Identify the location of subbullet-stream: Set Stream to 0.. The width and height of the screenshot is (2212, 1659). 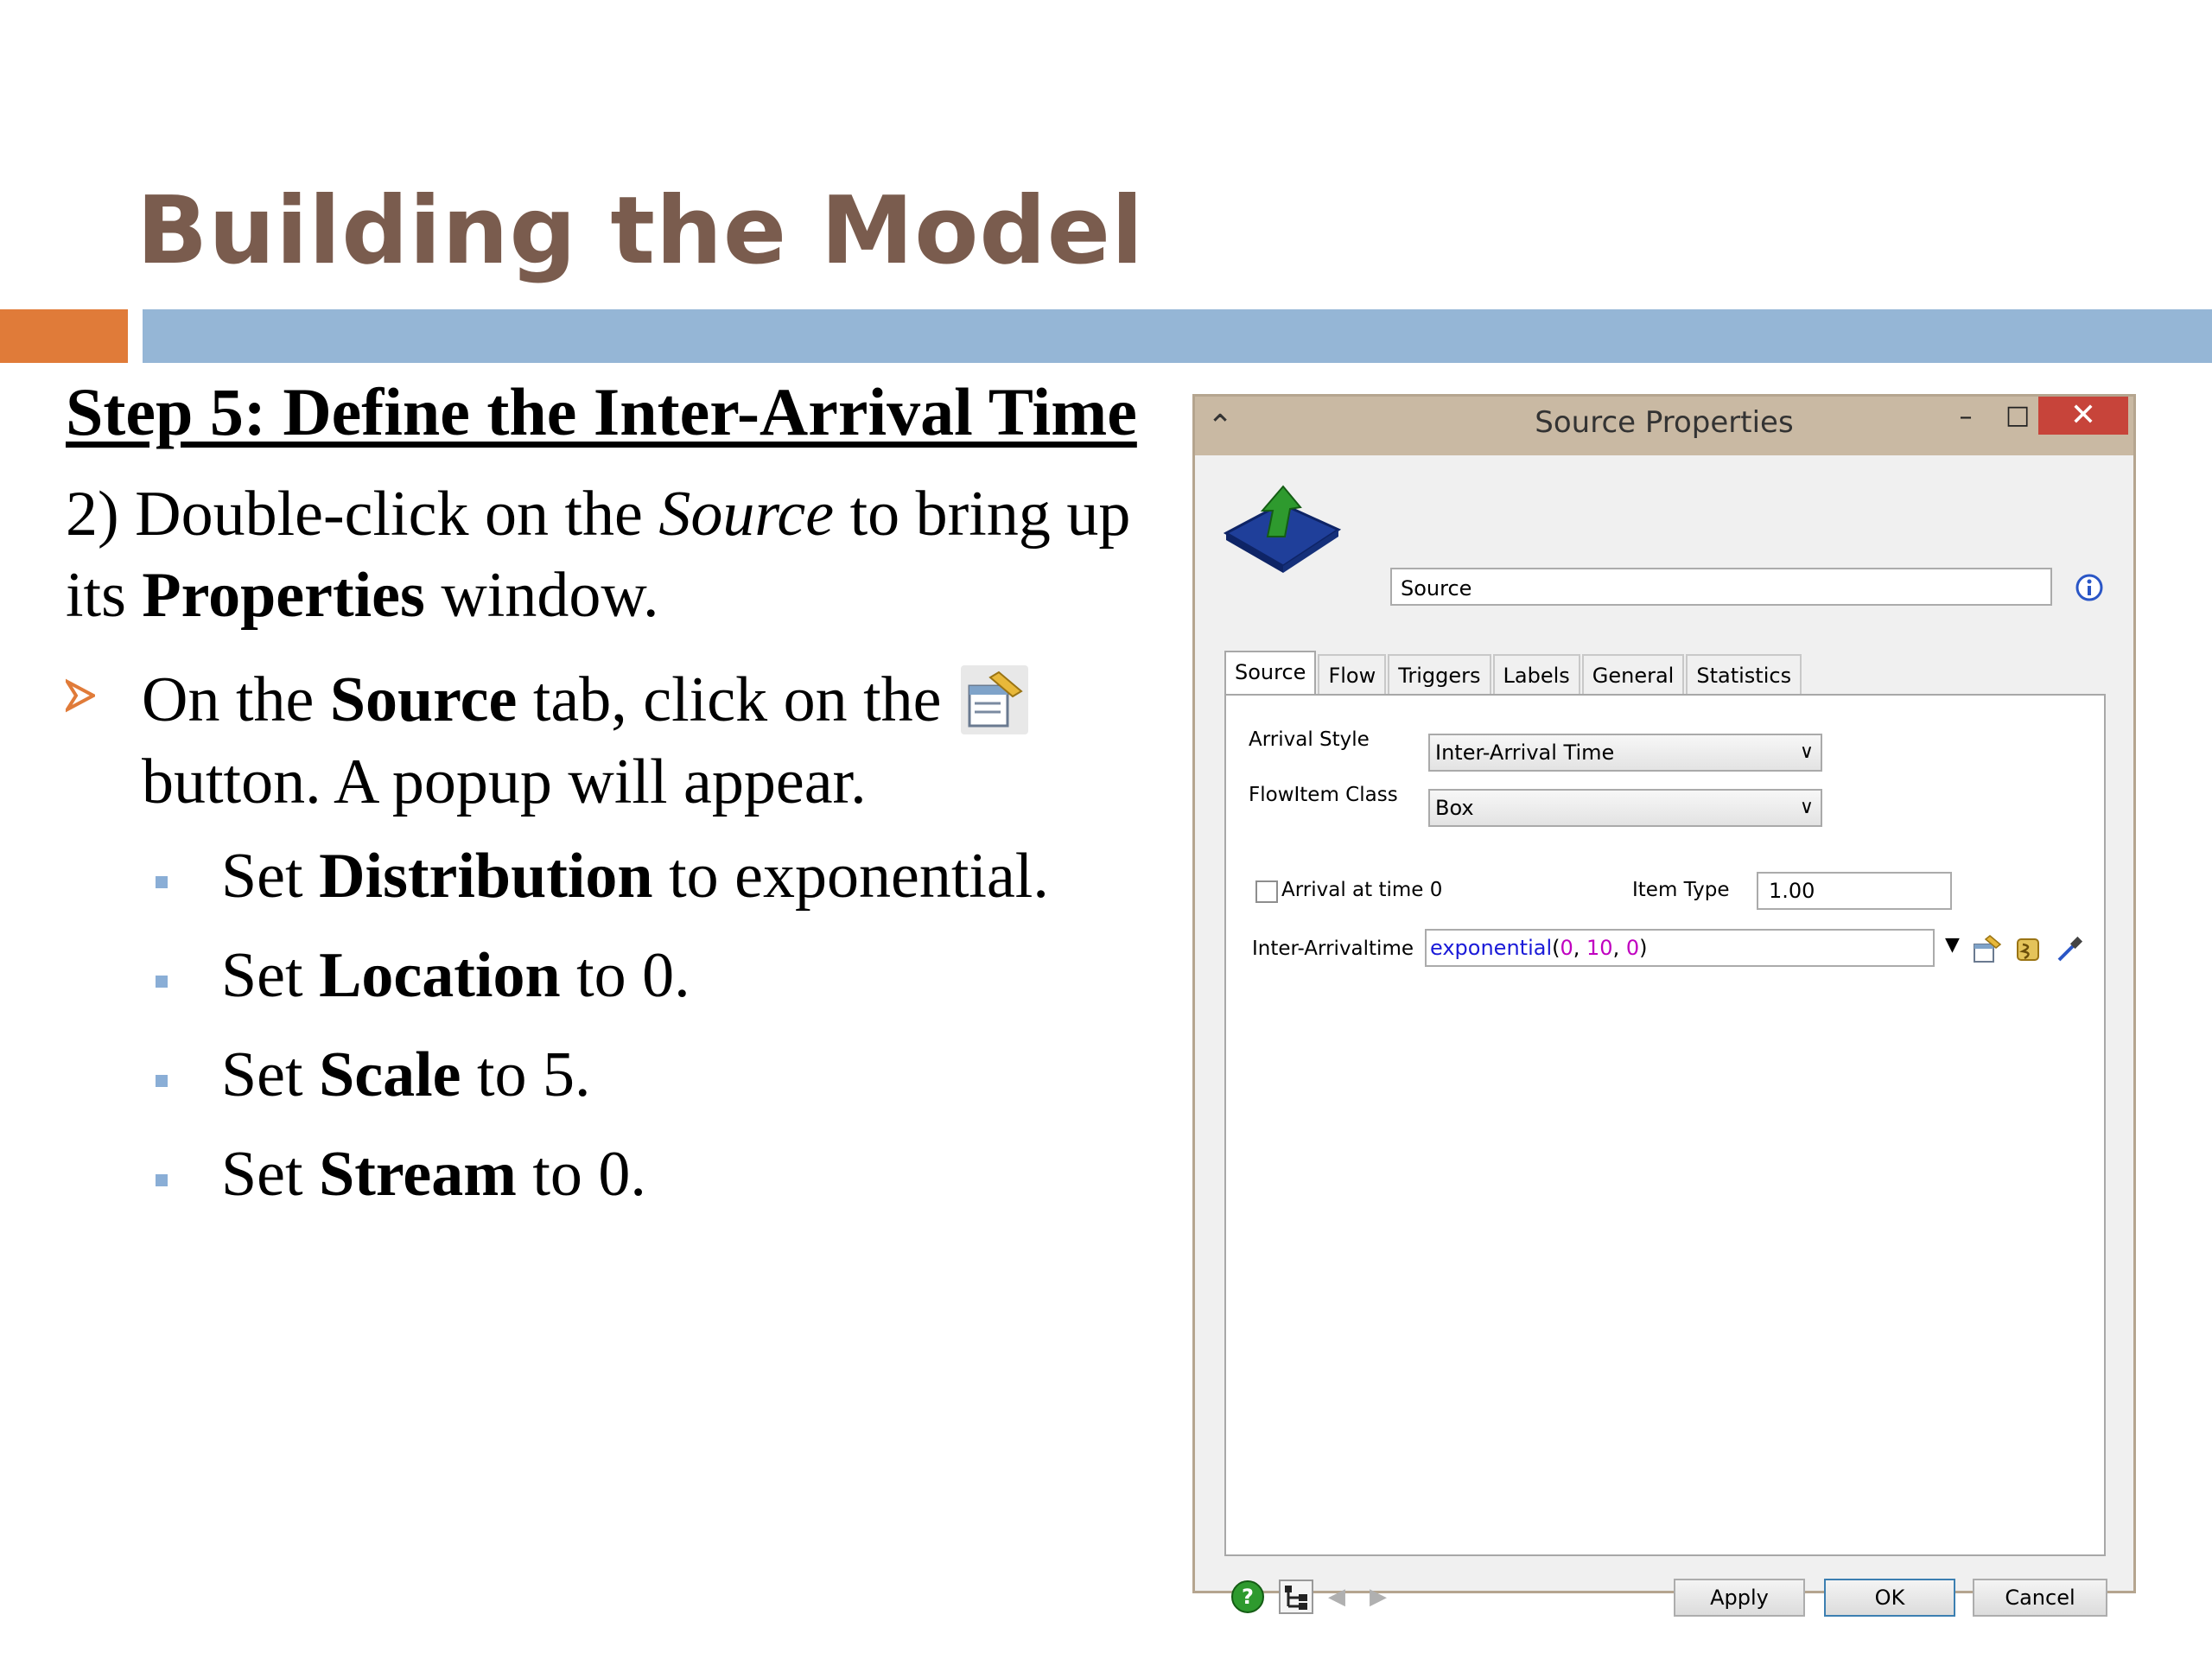
(401, 1174).